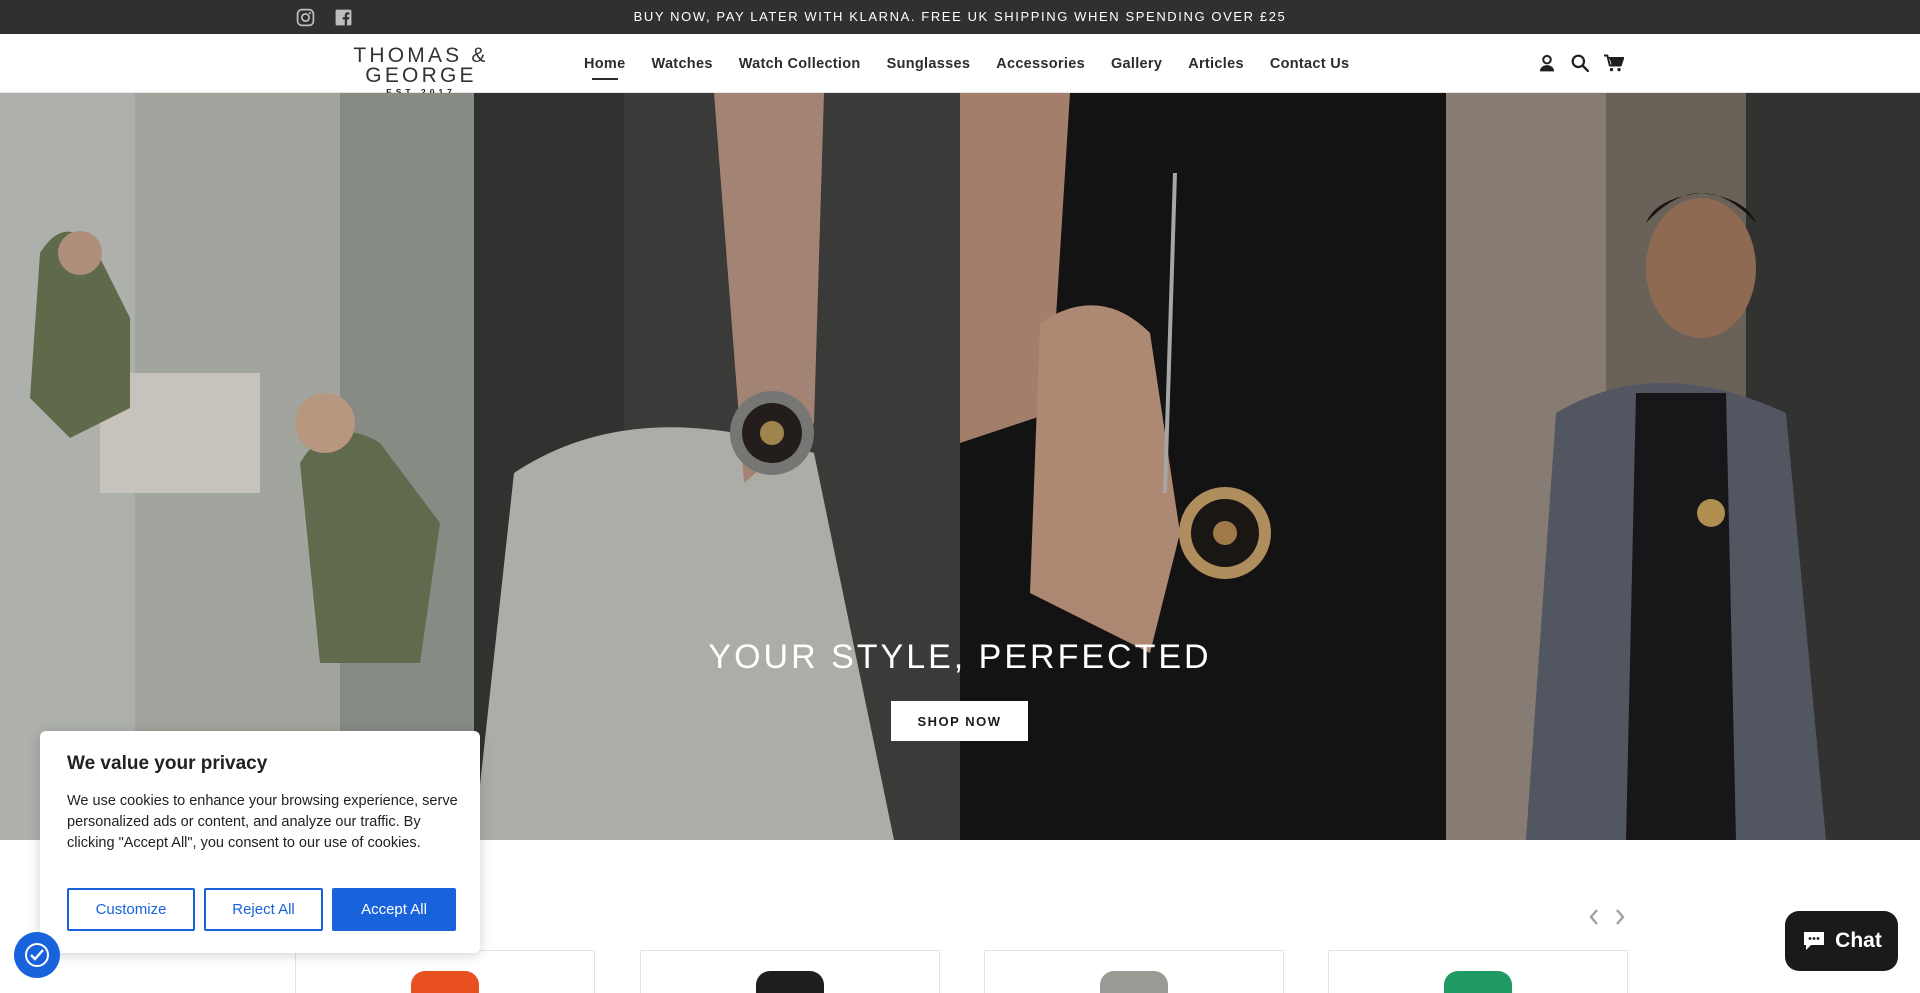  I want to click on cart-icon, so click(1614, 63).